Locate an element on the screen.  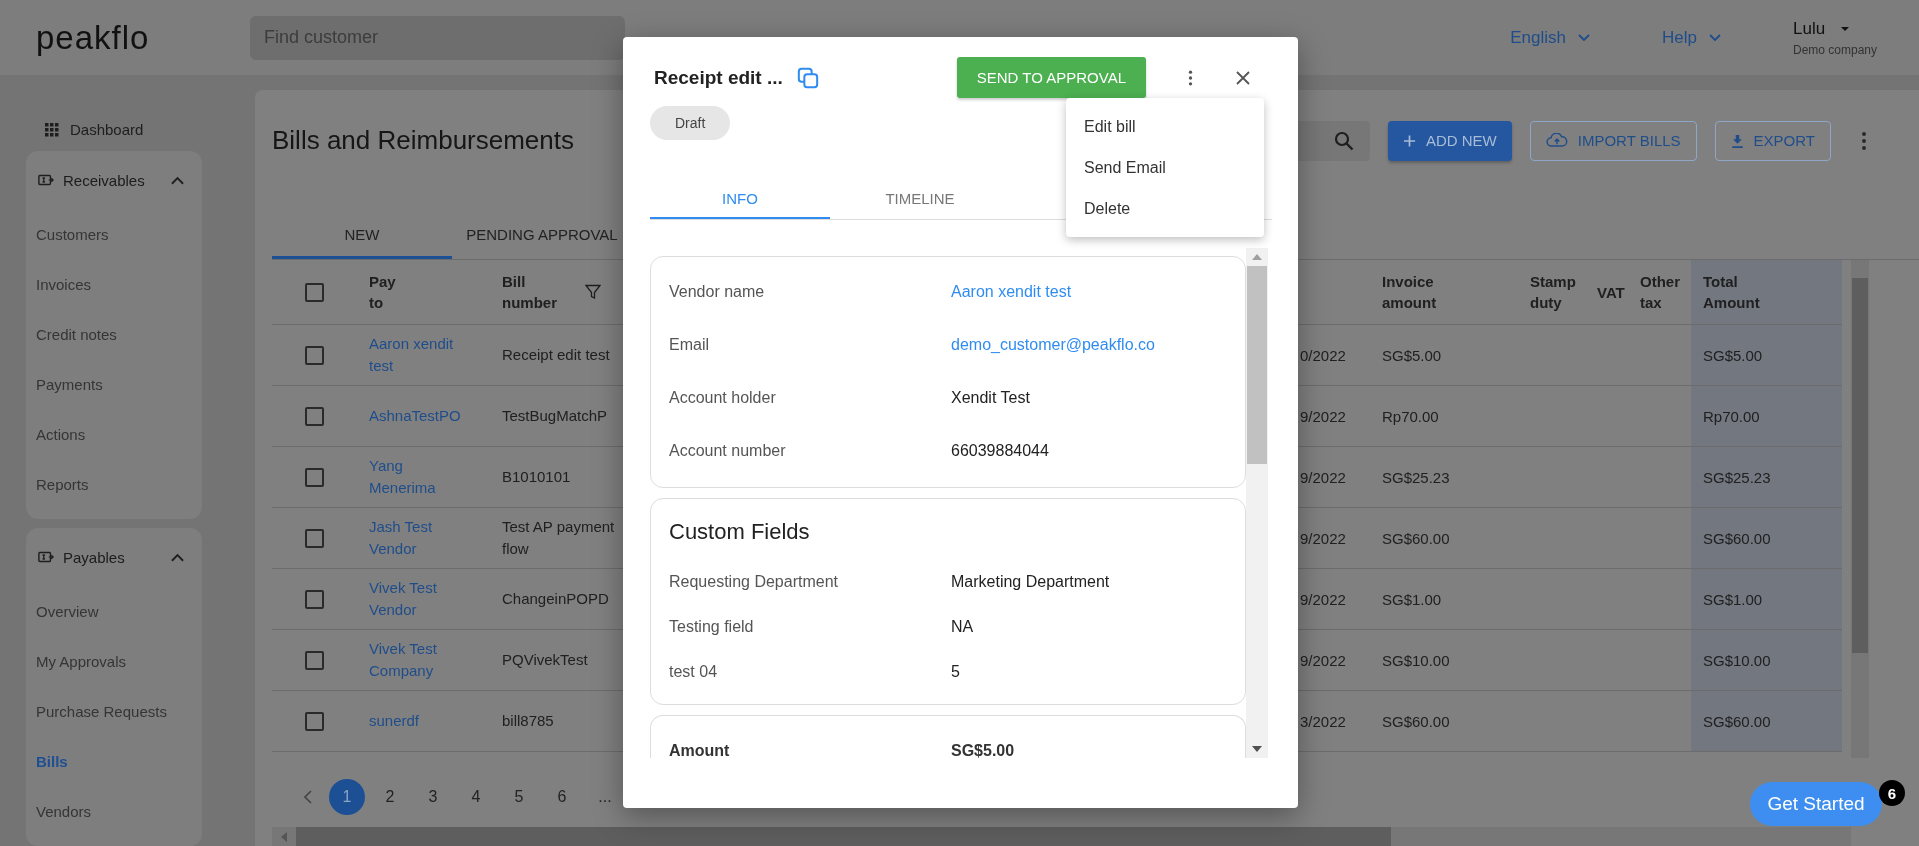
cloud-upload-icon is located at coordinates (1556, 141).